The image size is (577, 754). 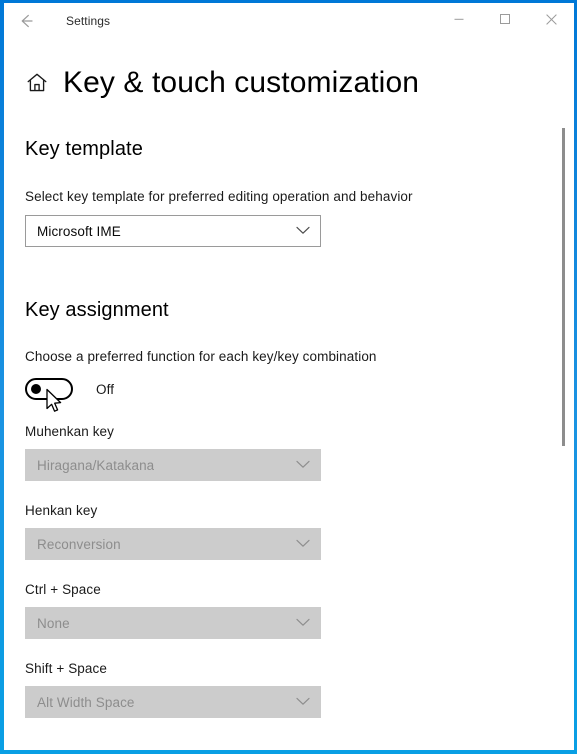 I want to click on key-row-label: Ctrl + Space, so click(x=63, y=589).